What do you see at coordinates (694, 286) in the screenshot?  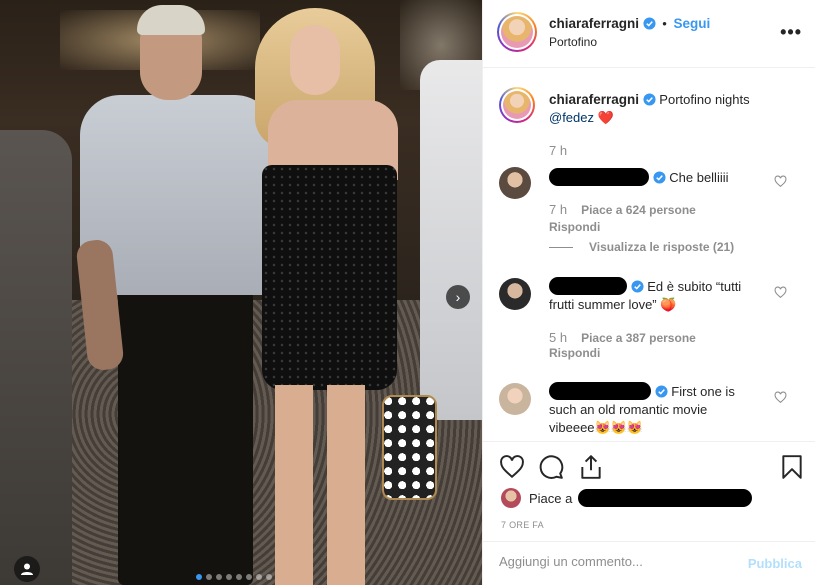 I see `comment-text: Ed è subito “tutti` at bounding box center [694, 286].